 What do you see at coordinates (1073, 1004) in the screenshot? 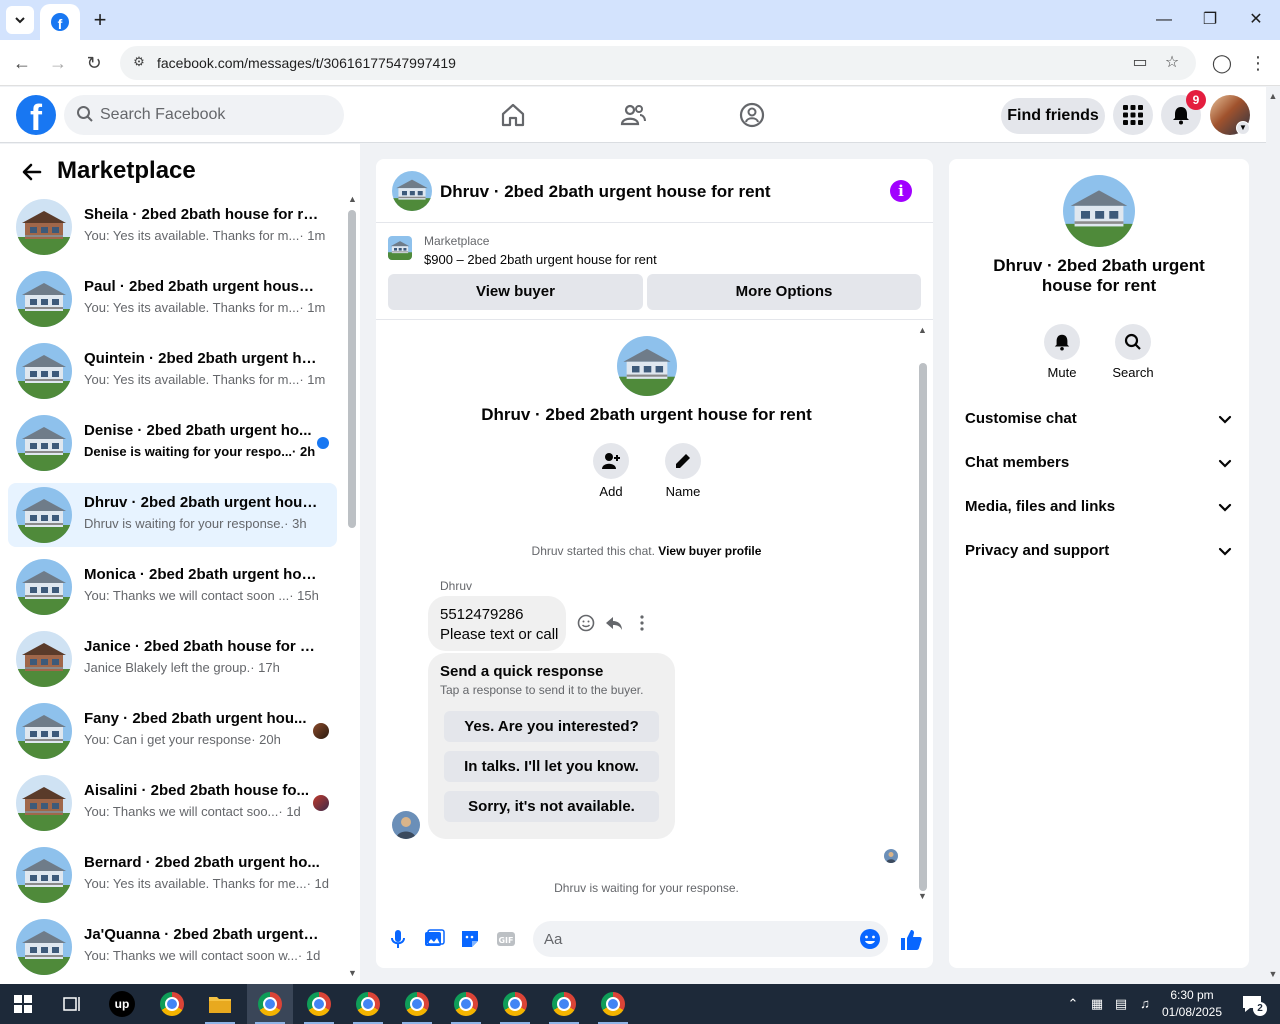
I see `show-hidden-icons-icon: ⌃` at bounding box center [1073, 1004].